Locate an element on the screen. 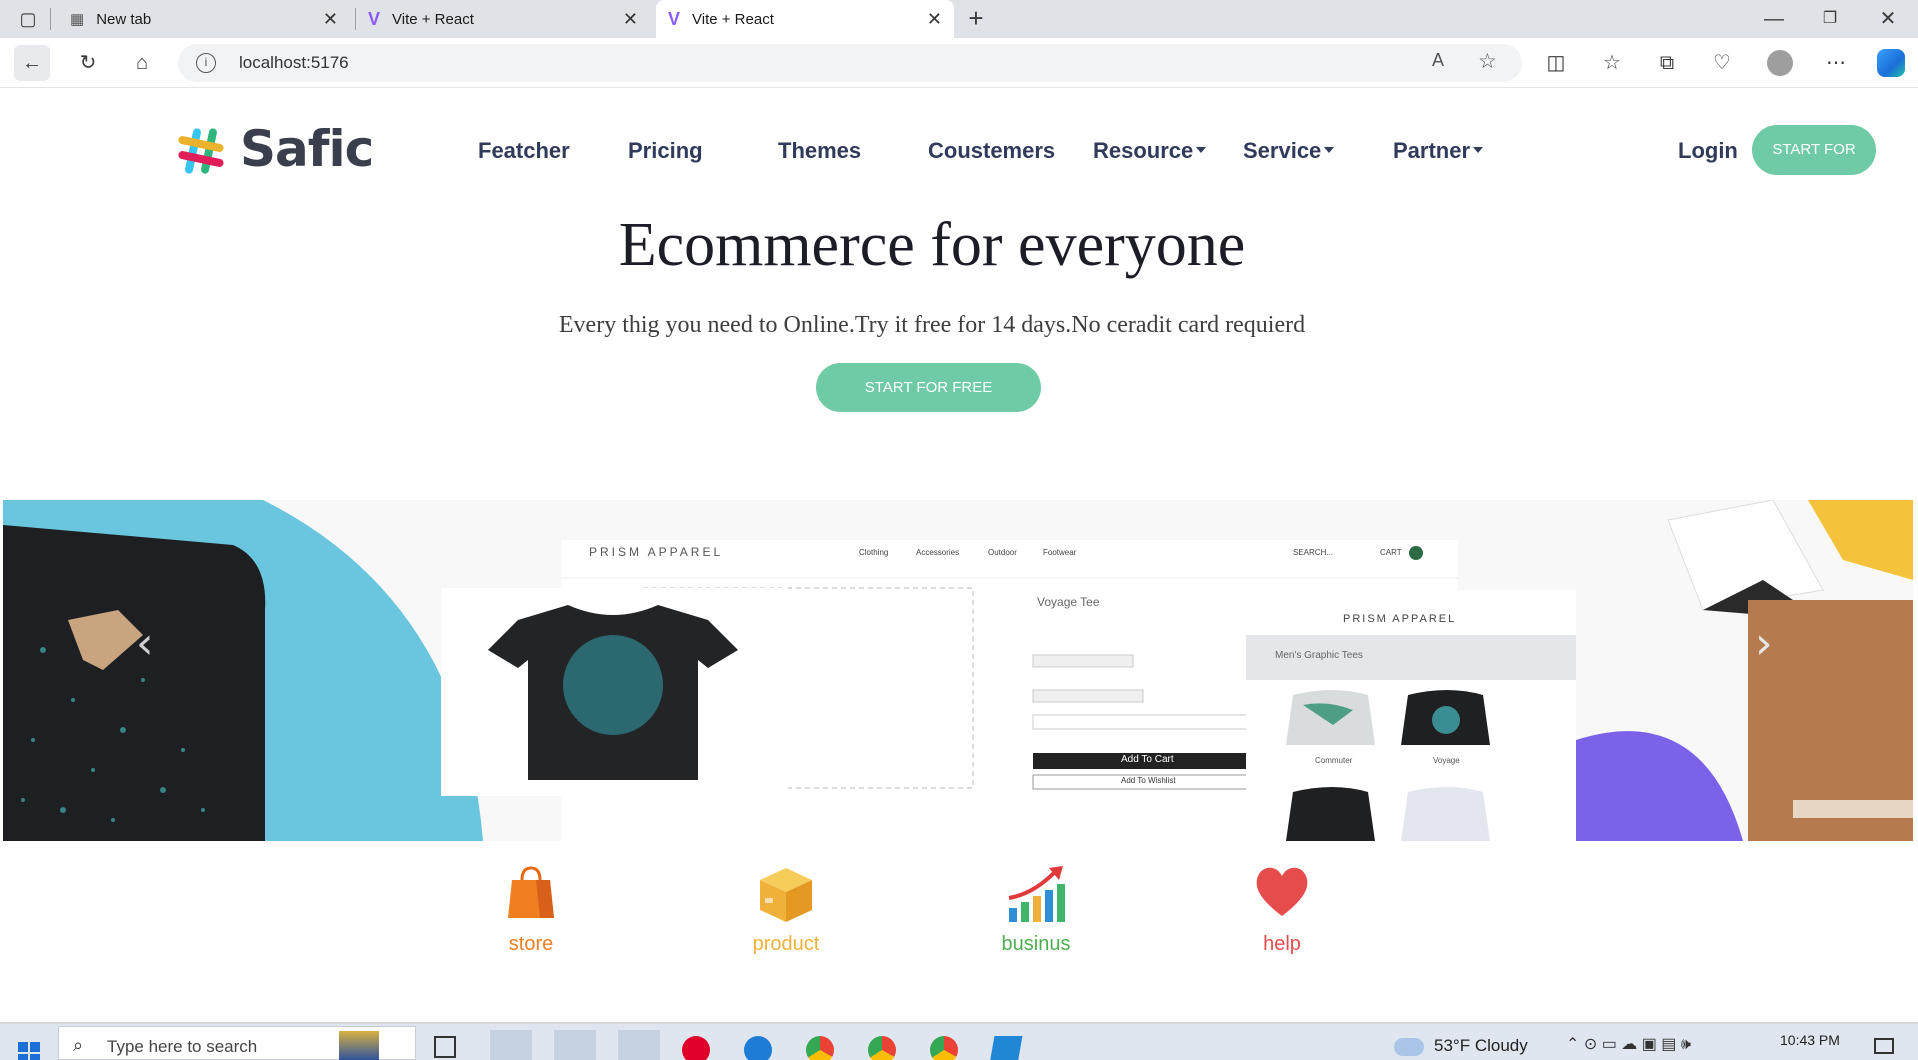 Image resolution: width=1918 pixels, height=1060 pixels. search-highlight-icon is located at coordinates (359, 1045).